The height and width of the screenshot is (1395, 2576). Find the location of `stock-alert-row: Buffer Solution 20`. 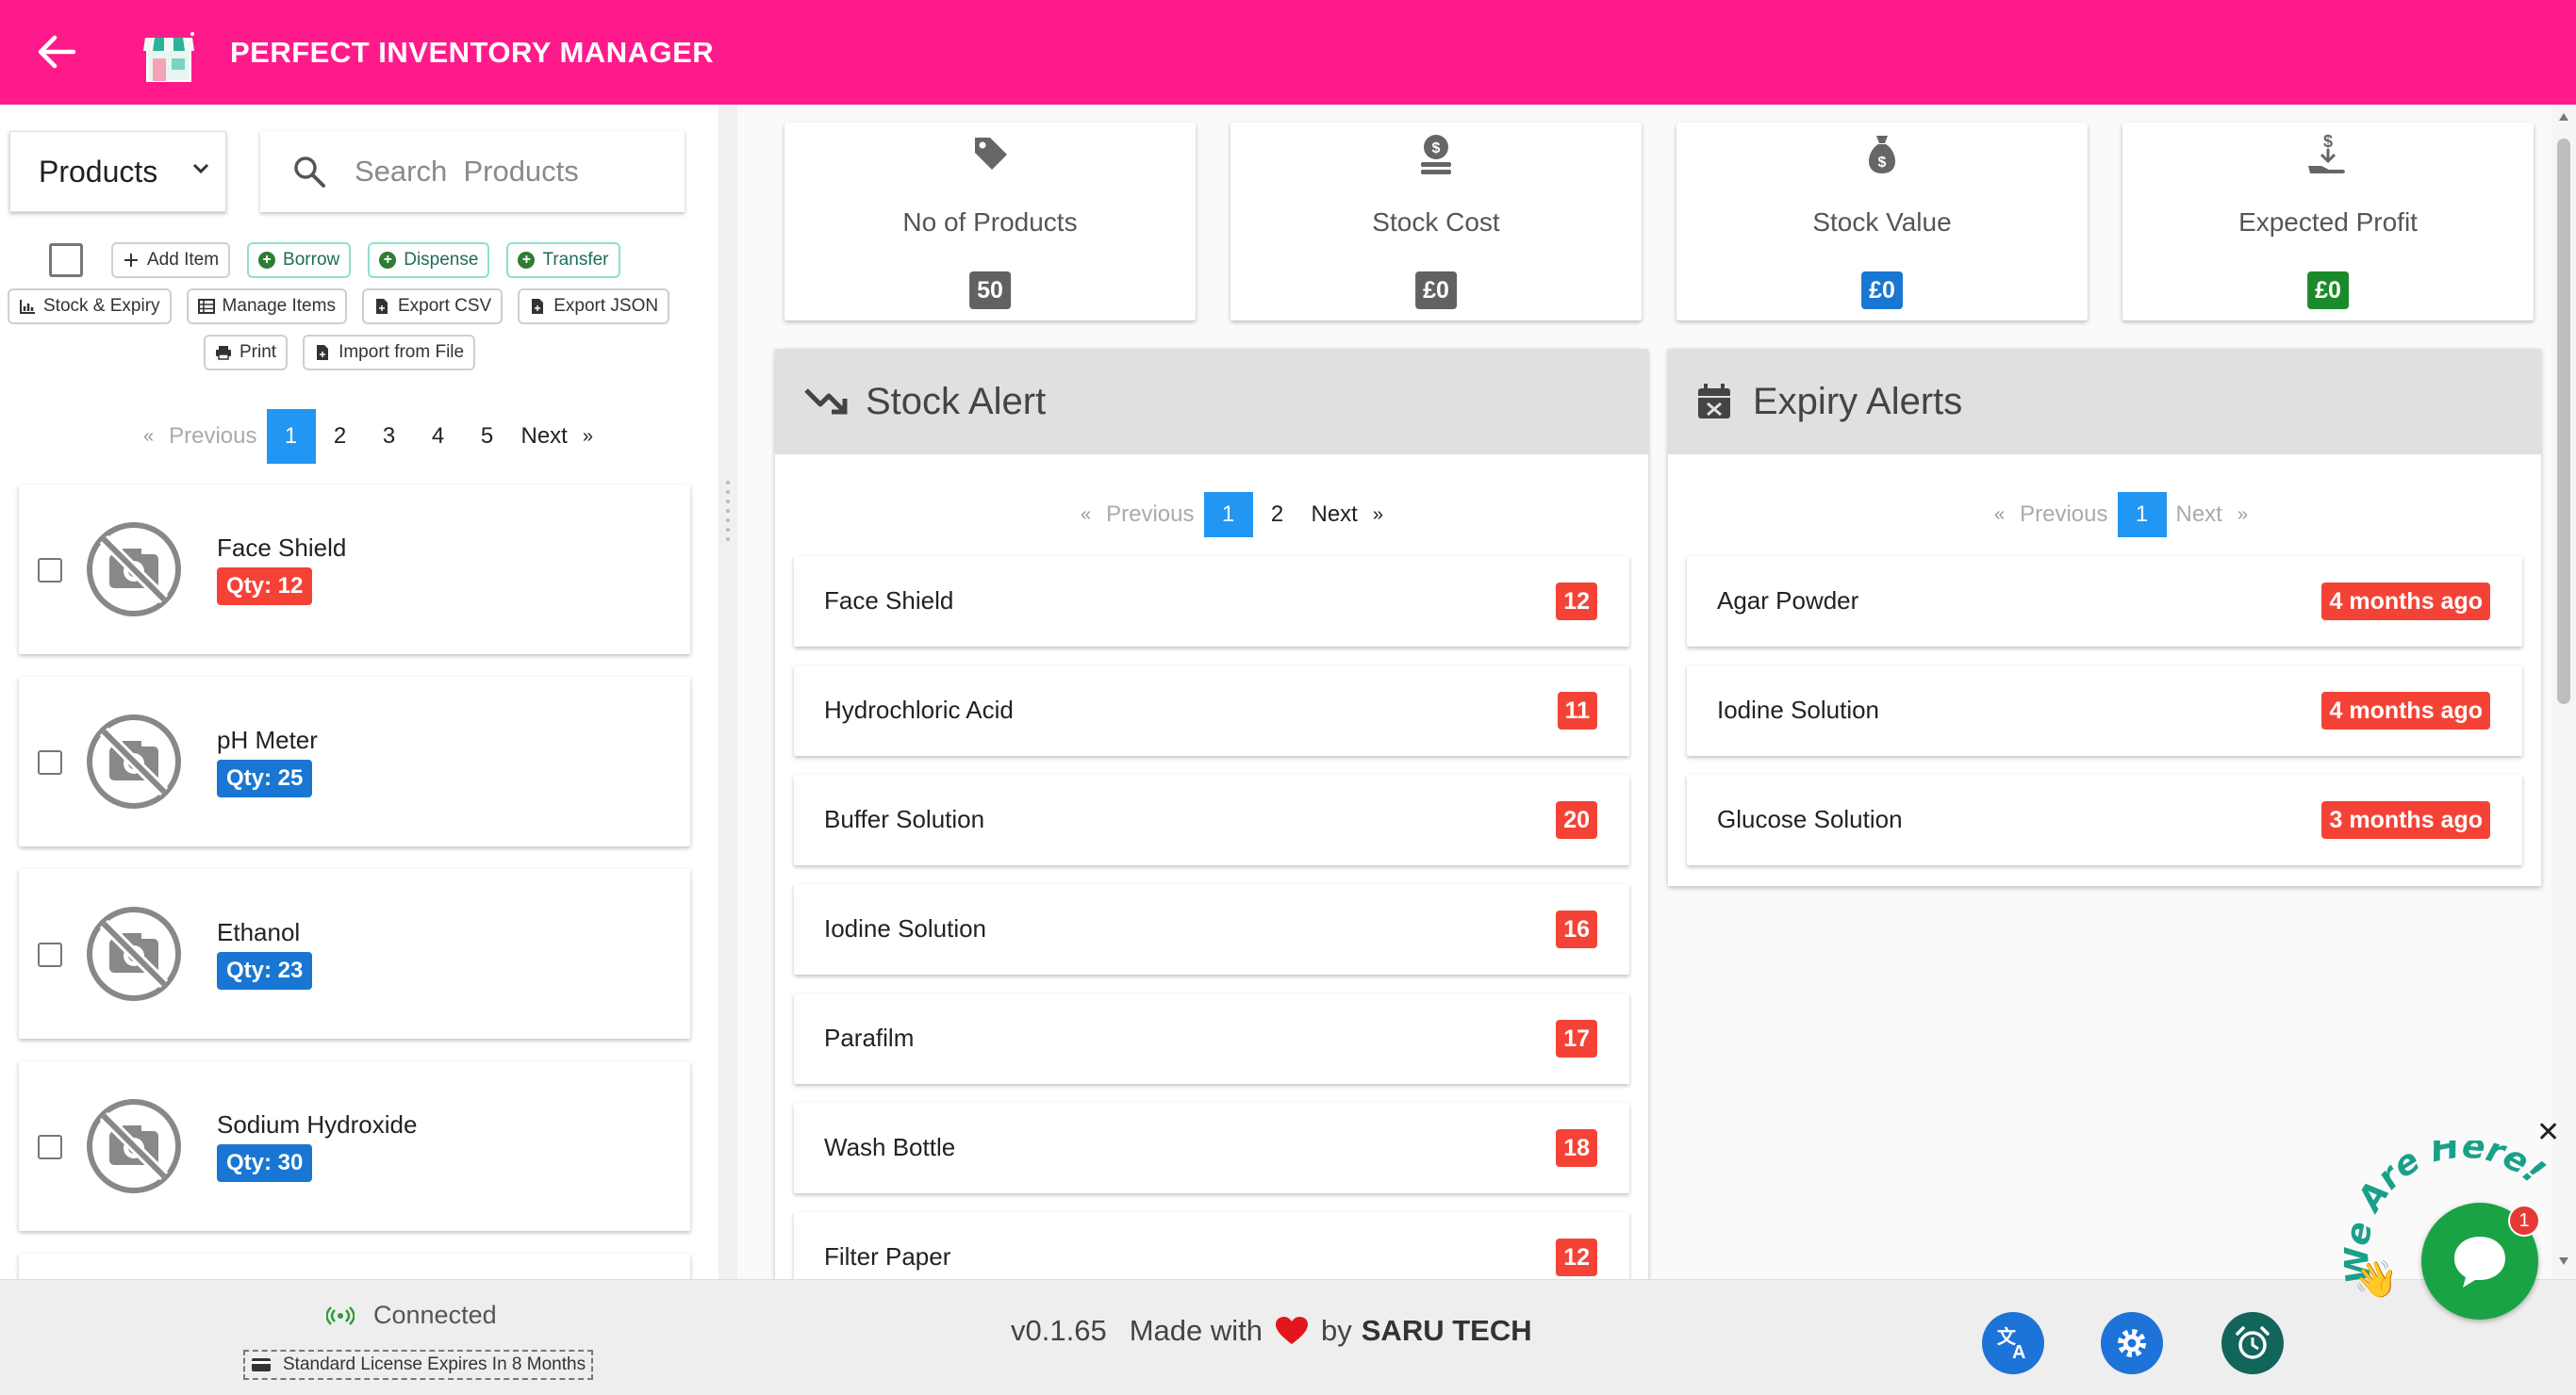

stock-alert-row: Buffer Solution 20 is located at coordinates (1211, 820).